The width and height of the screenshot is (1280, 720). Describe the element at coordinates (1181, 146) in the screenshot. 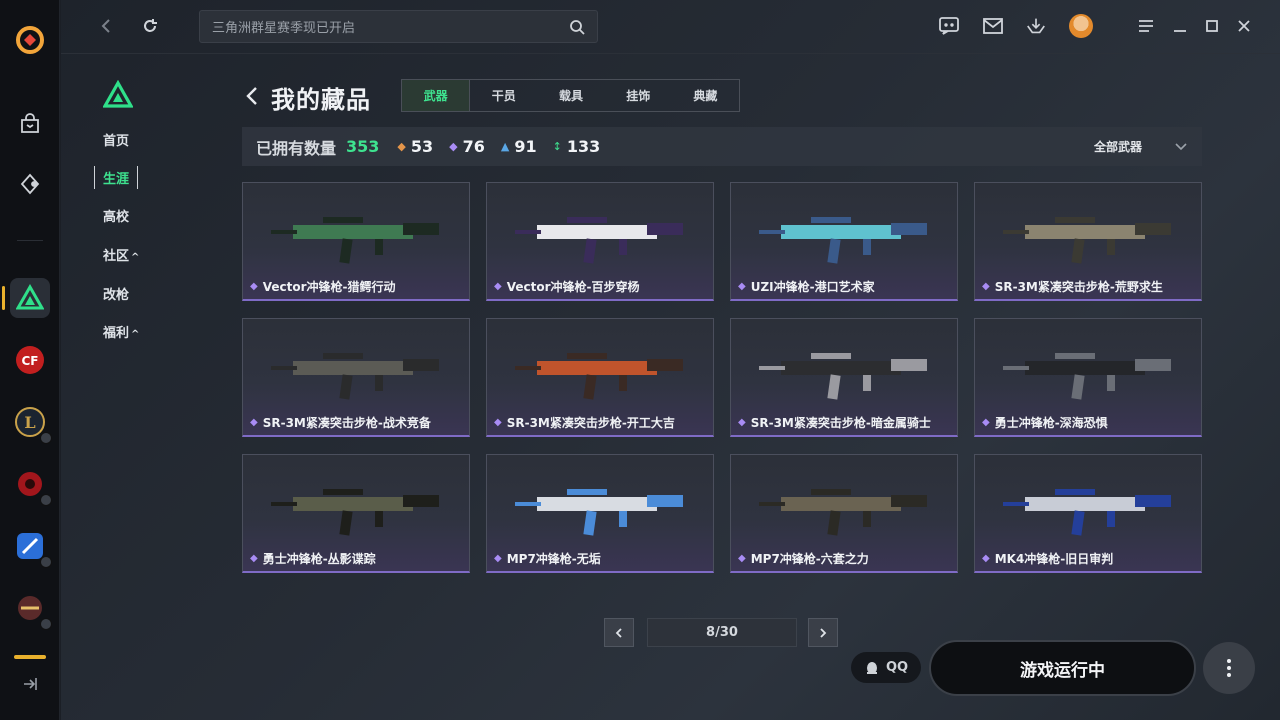

I see `chevron-down-icon` at that location.